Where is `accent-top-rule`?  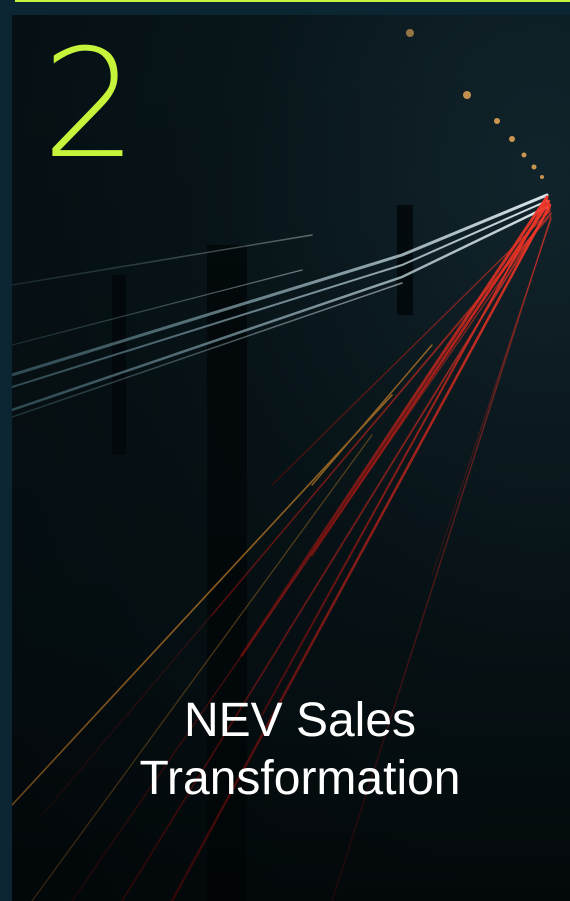 accent-top-rule is located at coordinates (292, 1).